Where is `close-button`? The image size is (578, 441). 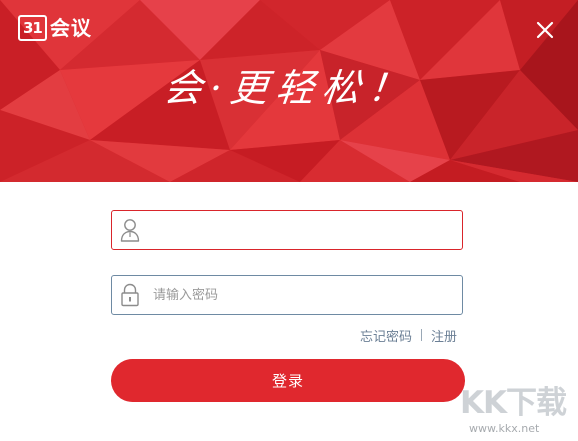
close-button is located at coordinates (545, 30).